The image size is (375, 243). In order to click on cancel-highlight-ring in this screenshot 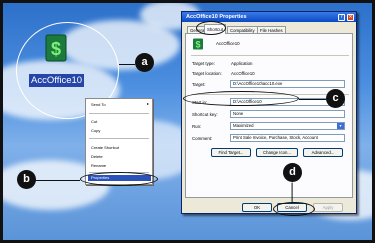, I will do `click(294, 209)`.